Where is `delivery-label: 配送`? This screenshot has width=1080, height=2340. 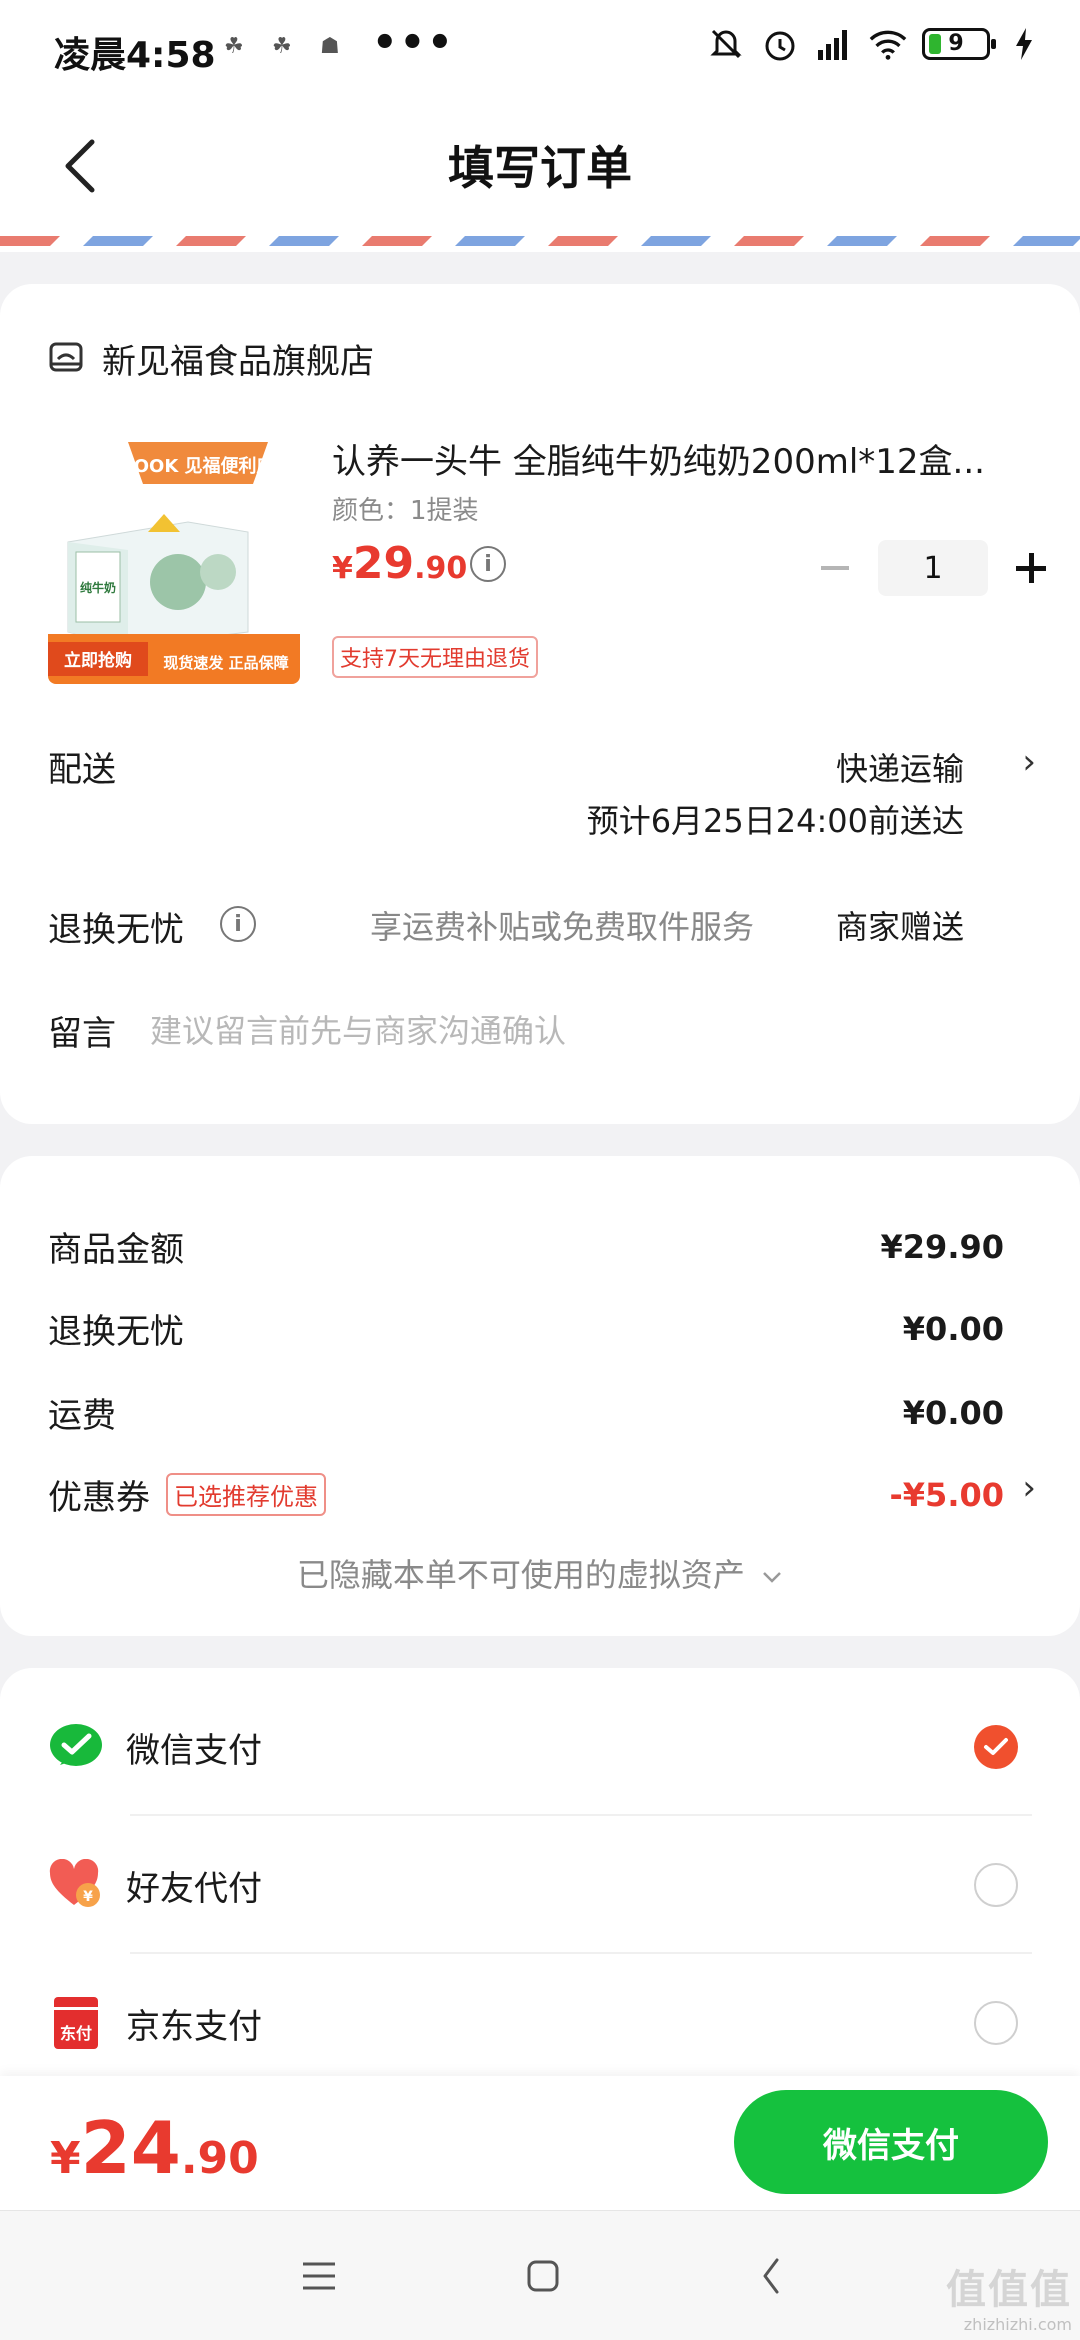
delivery-label: 配送 is located at coordinates (82, 770).